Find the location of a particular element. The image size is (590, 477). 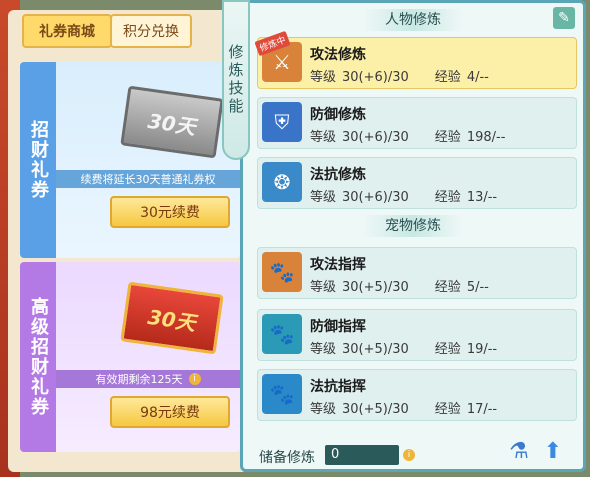

skill-name: 法抗指挥 is located at coordinates (338, 387).